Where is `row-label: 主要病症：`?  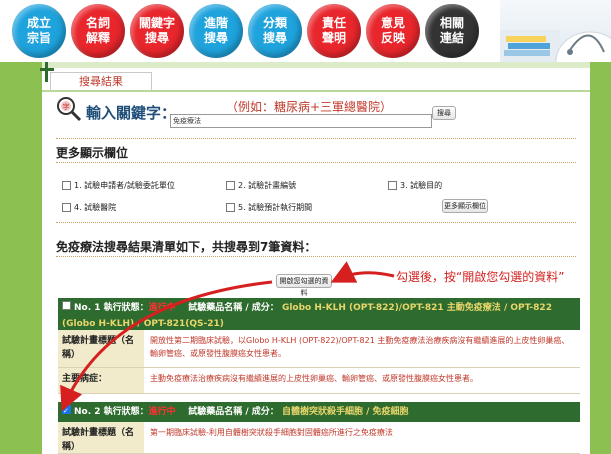 row-label: 主要病症： is located at coordinates (101, 380).